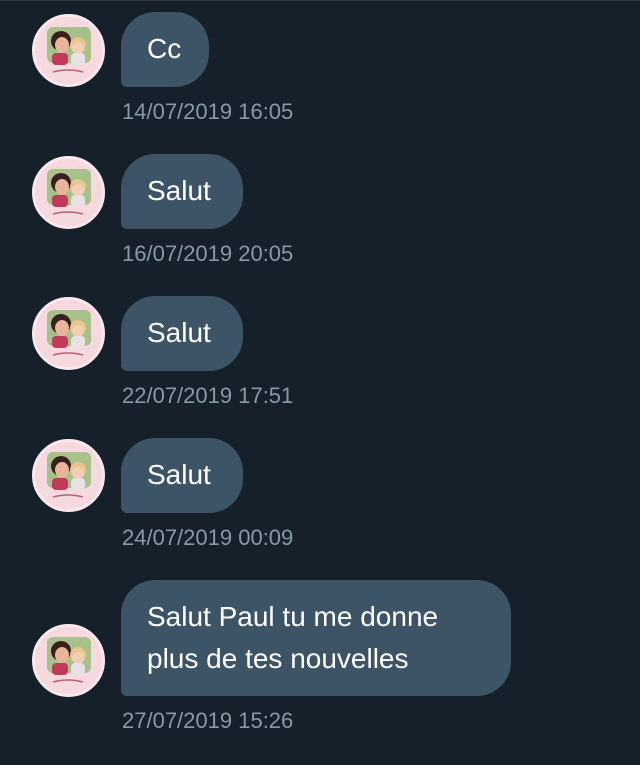  I want to click on message-timestamp: 27/07/2019 15:26, so click(208, 720).